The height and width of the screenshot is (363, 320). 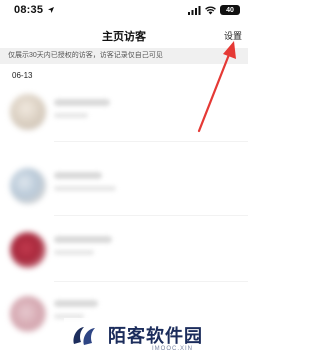 What do you see at coordinates (155, 336) in the screenshot?
I see `watermark-text: 陌客软件园` at bounding box center [155, 336].